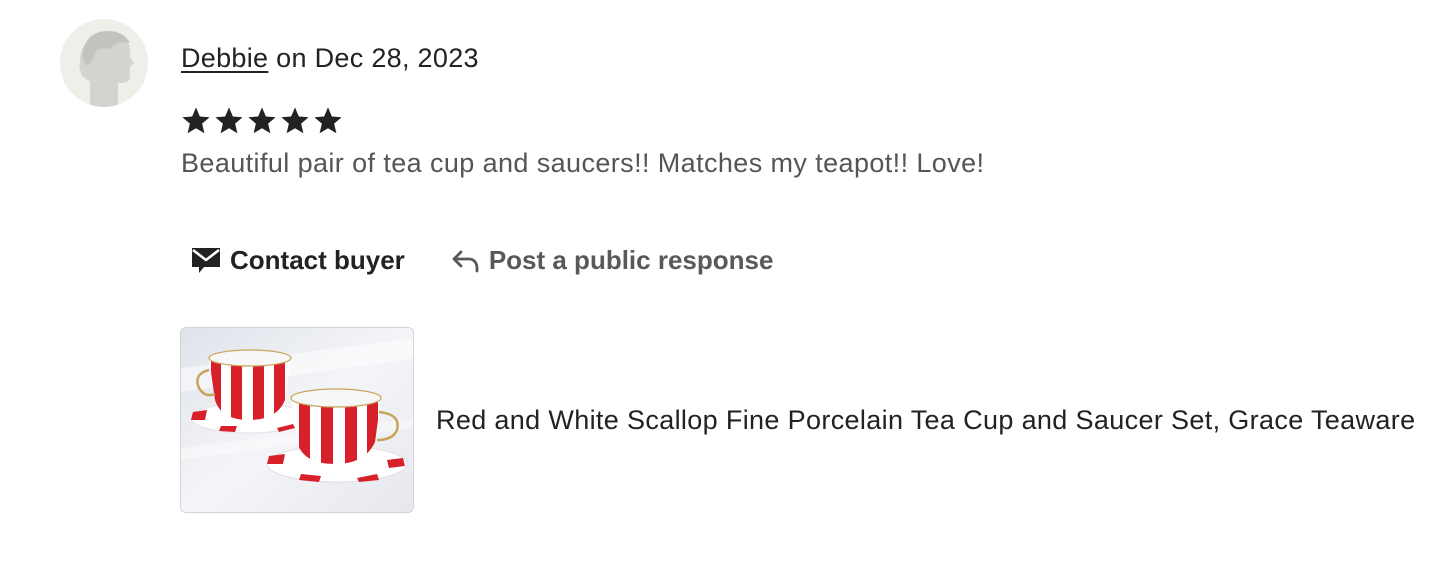 This screenshot has height=585, width=1445. Describe the element at coordinates (317, 260) in the screenshot. I see `contact-buyer-label: Contact buyer` at that location.